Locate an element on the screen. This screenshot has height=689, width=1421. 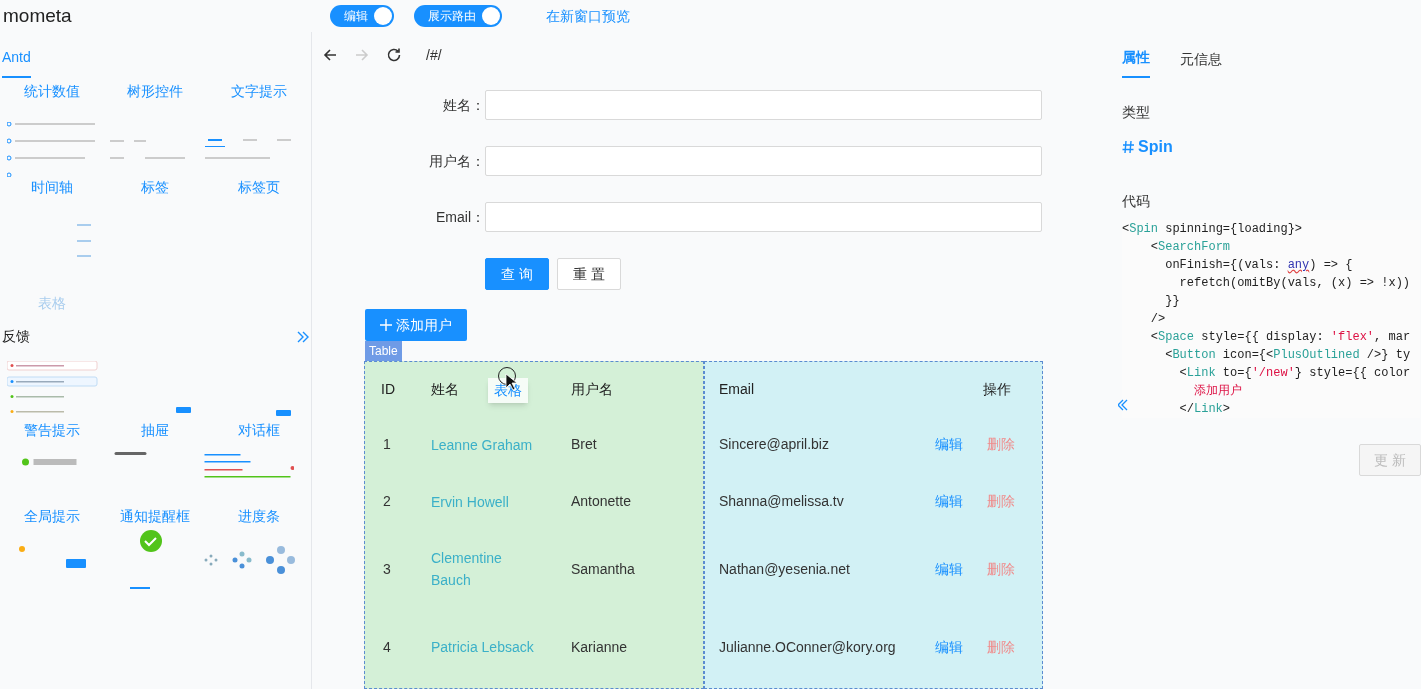
component-type: Spin is located at coordinates (1155, 147).